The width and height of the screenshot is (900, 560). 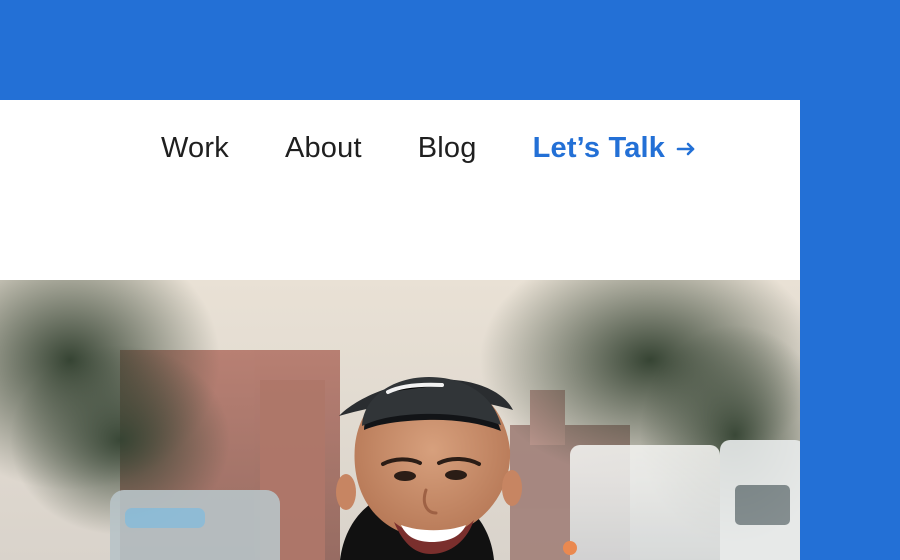 I want to click on nav-item-work: Work, so click(x=195, y=148).